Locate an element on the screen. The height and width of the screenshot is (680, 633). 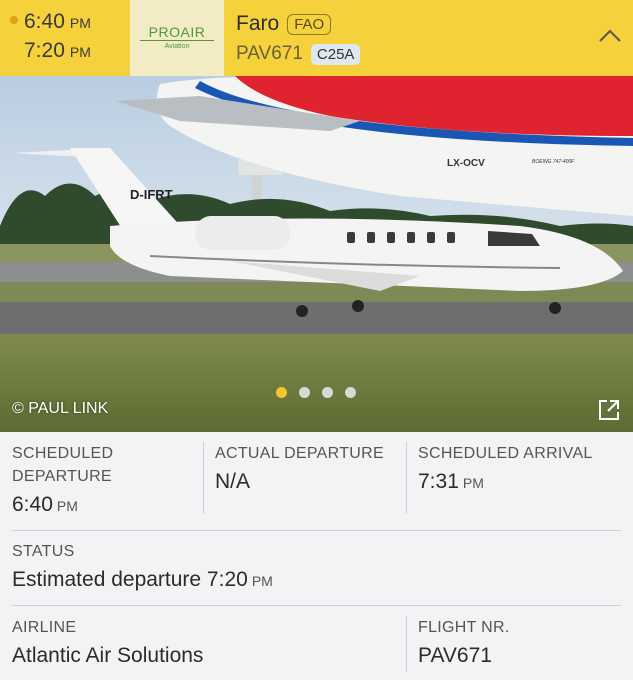
estimated-ampm: PM is located at coordinates (80, 52).